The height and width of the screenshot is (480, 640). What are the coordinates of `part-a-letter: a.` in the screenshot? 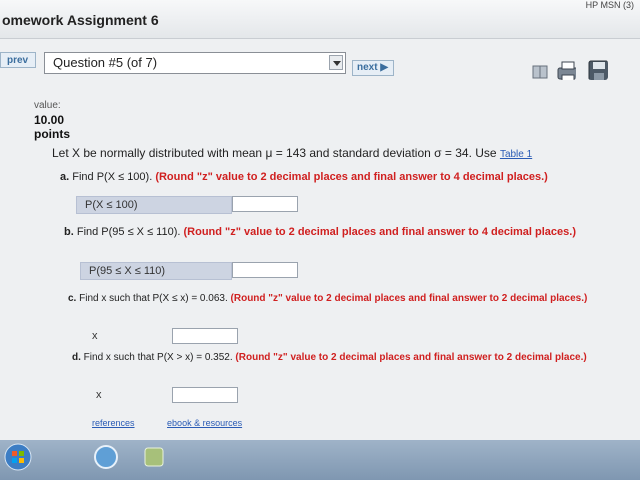 It's located at (65, 177).